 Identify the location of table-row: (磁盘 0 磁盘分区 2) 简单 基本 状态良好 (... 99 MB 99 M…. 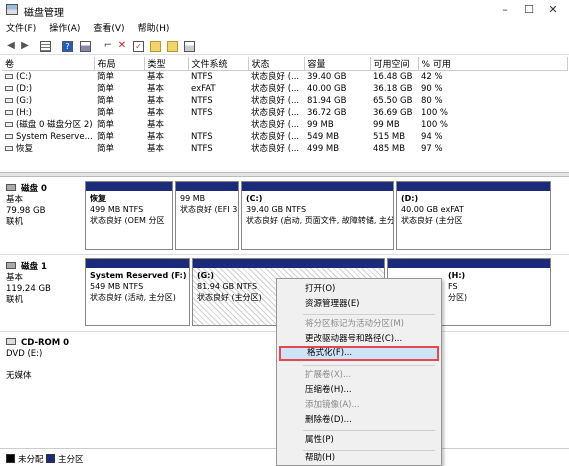
(284, 125).